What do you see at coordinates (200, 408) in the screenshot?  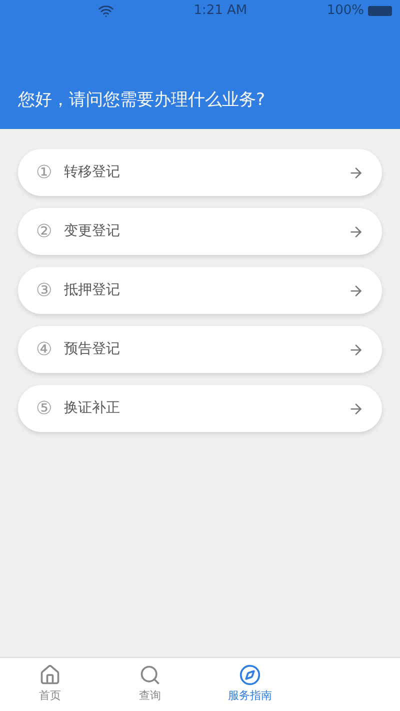 I see `service-item: ⑤ 换证补正` at bounding box center [200, 408].